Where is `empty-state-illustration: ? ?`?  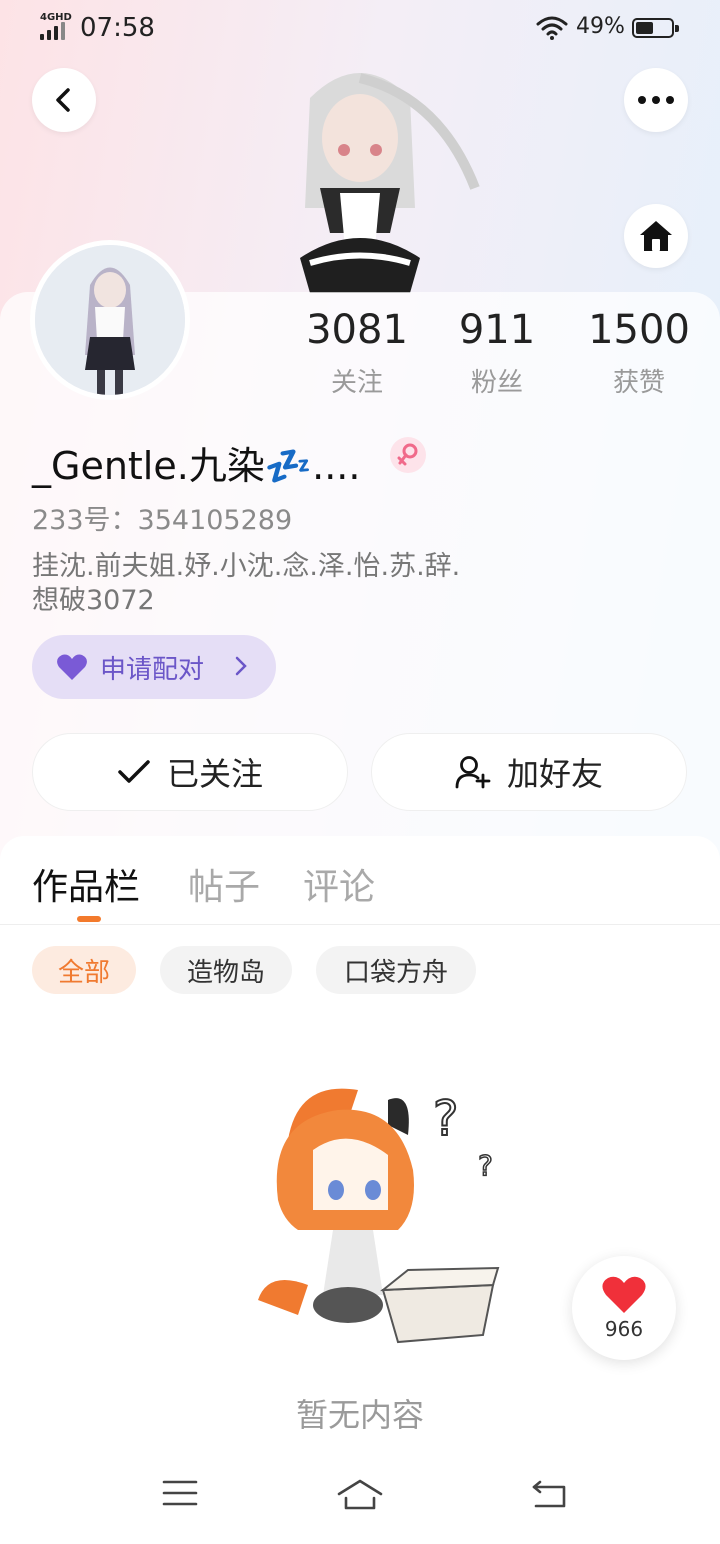 empty-state-illustration: ? ? is located at coordinates (379, 1216).